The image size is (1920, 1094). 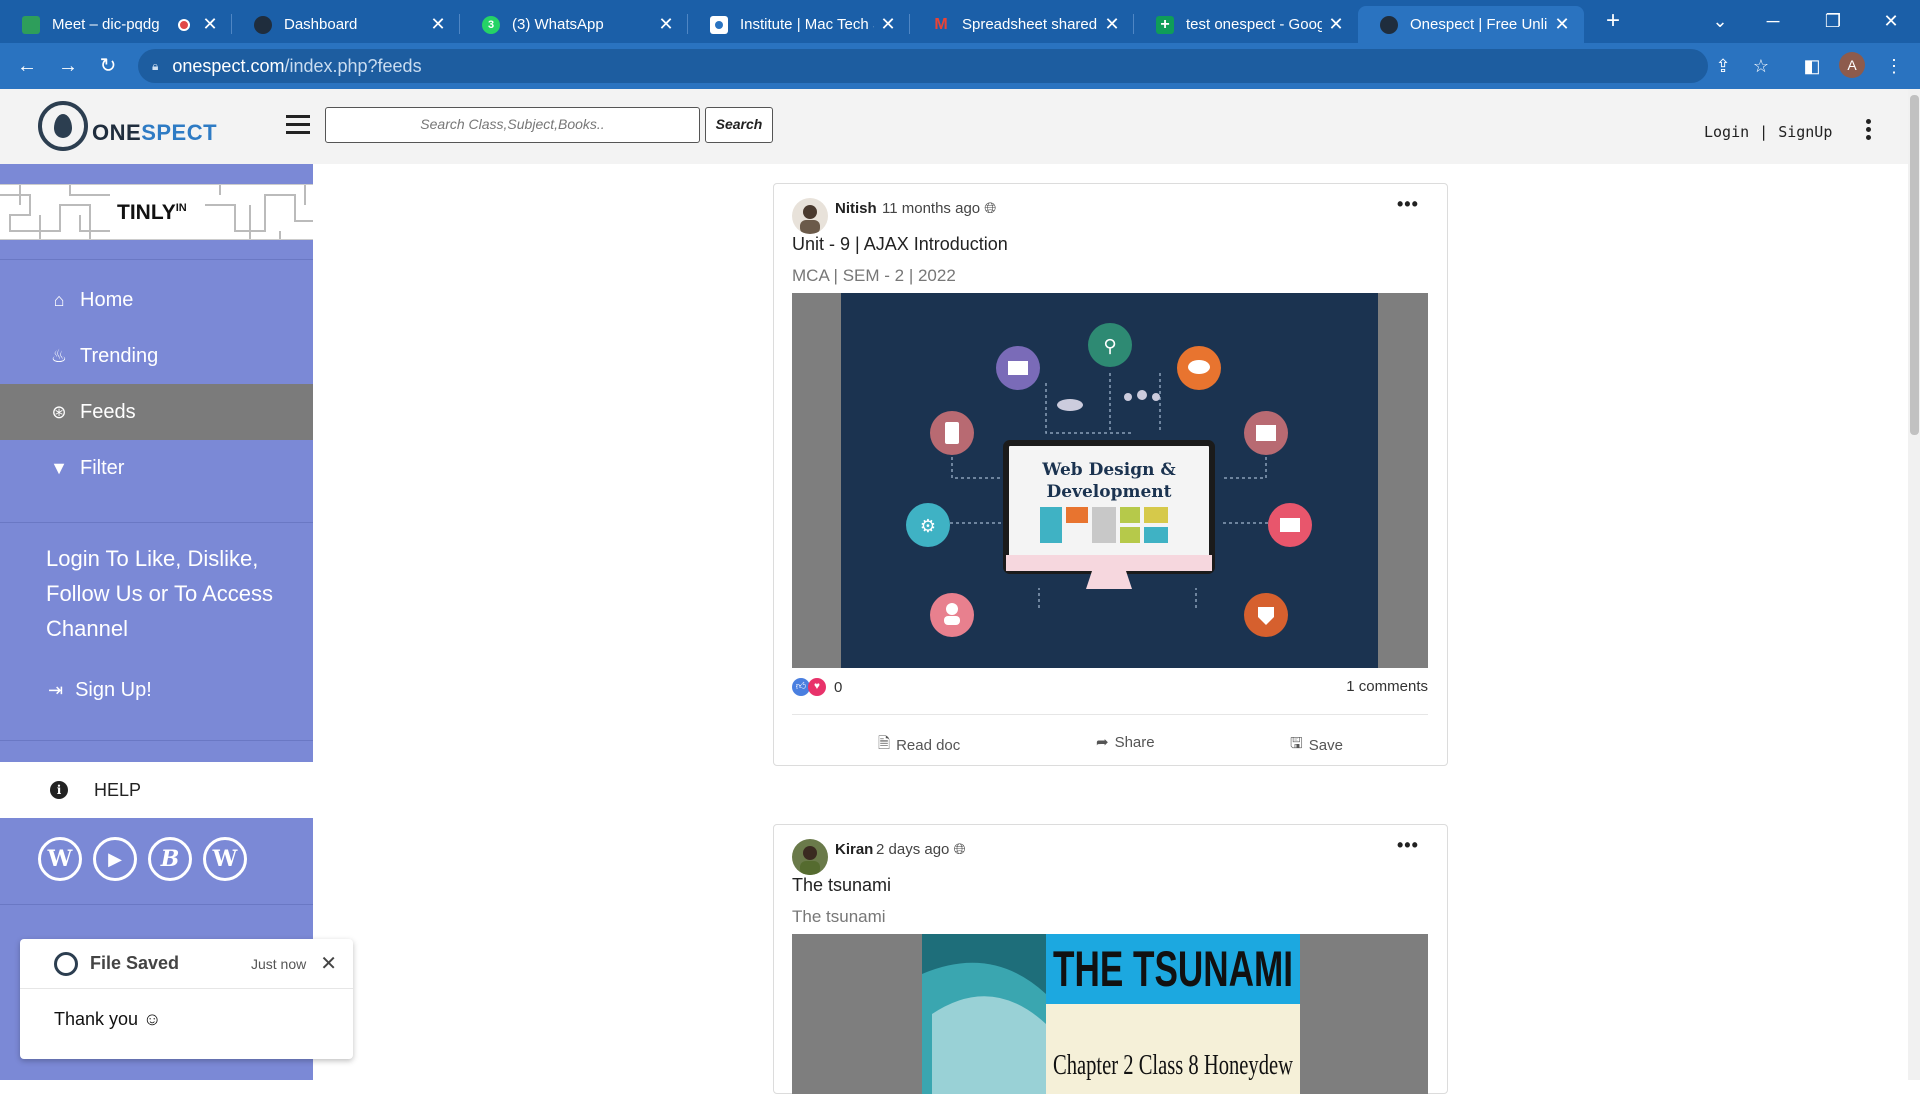 I want to click on info-icon: i, so click(x=59, y=790).